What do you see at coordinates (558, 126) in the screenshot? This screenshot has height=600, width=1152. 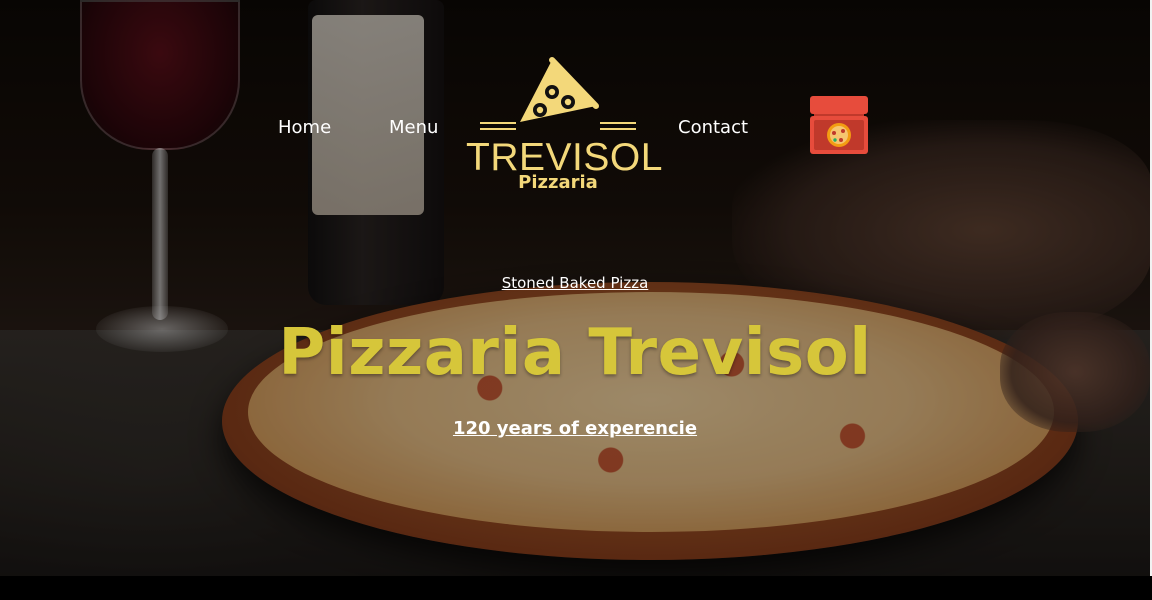 I see `logo-decorative-lines` at bounding box center [558, 126].